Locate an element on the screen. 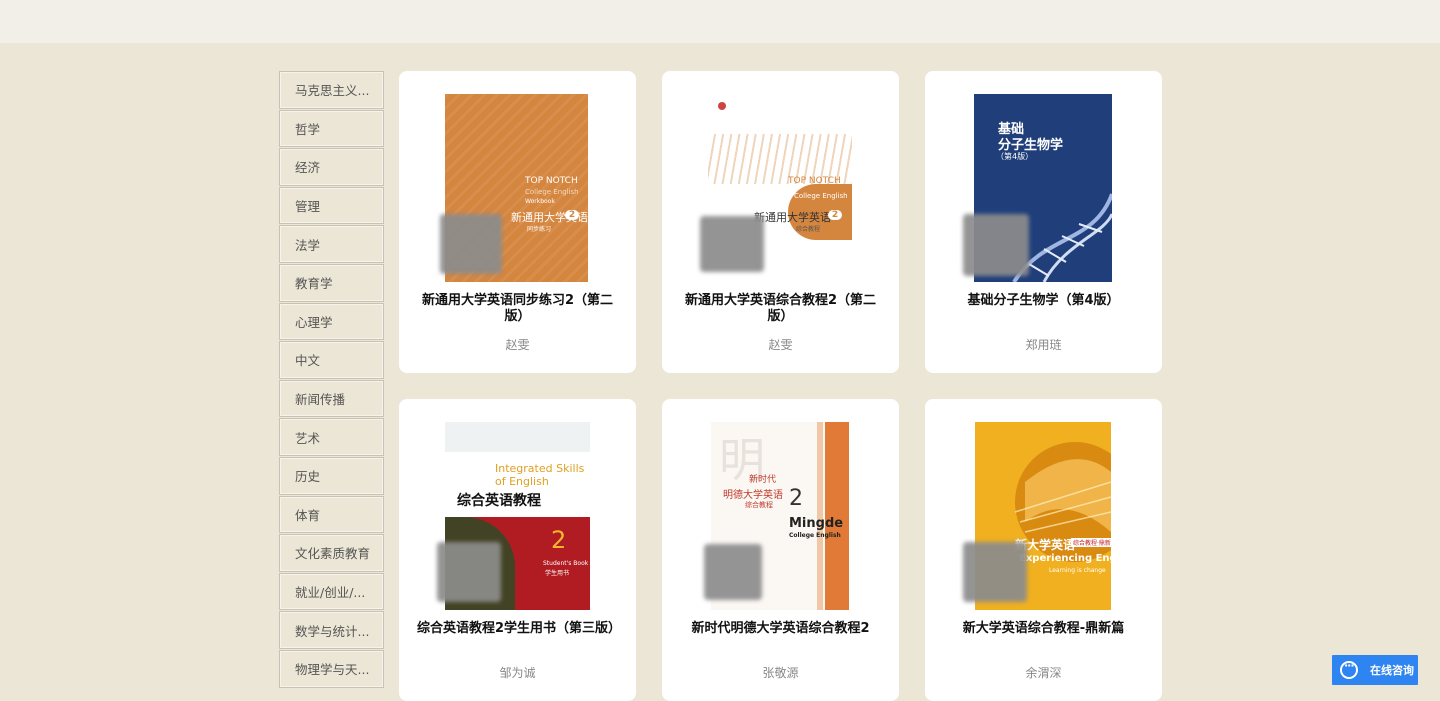  book-title: 新大学英语综合教程-鼎新篇 is located at coordinates (1043, 628).